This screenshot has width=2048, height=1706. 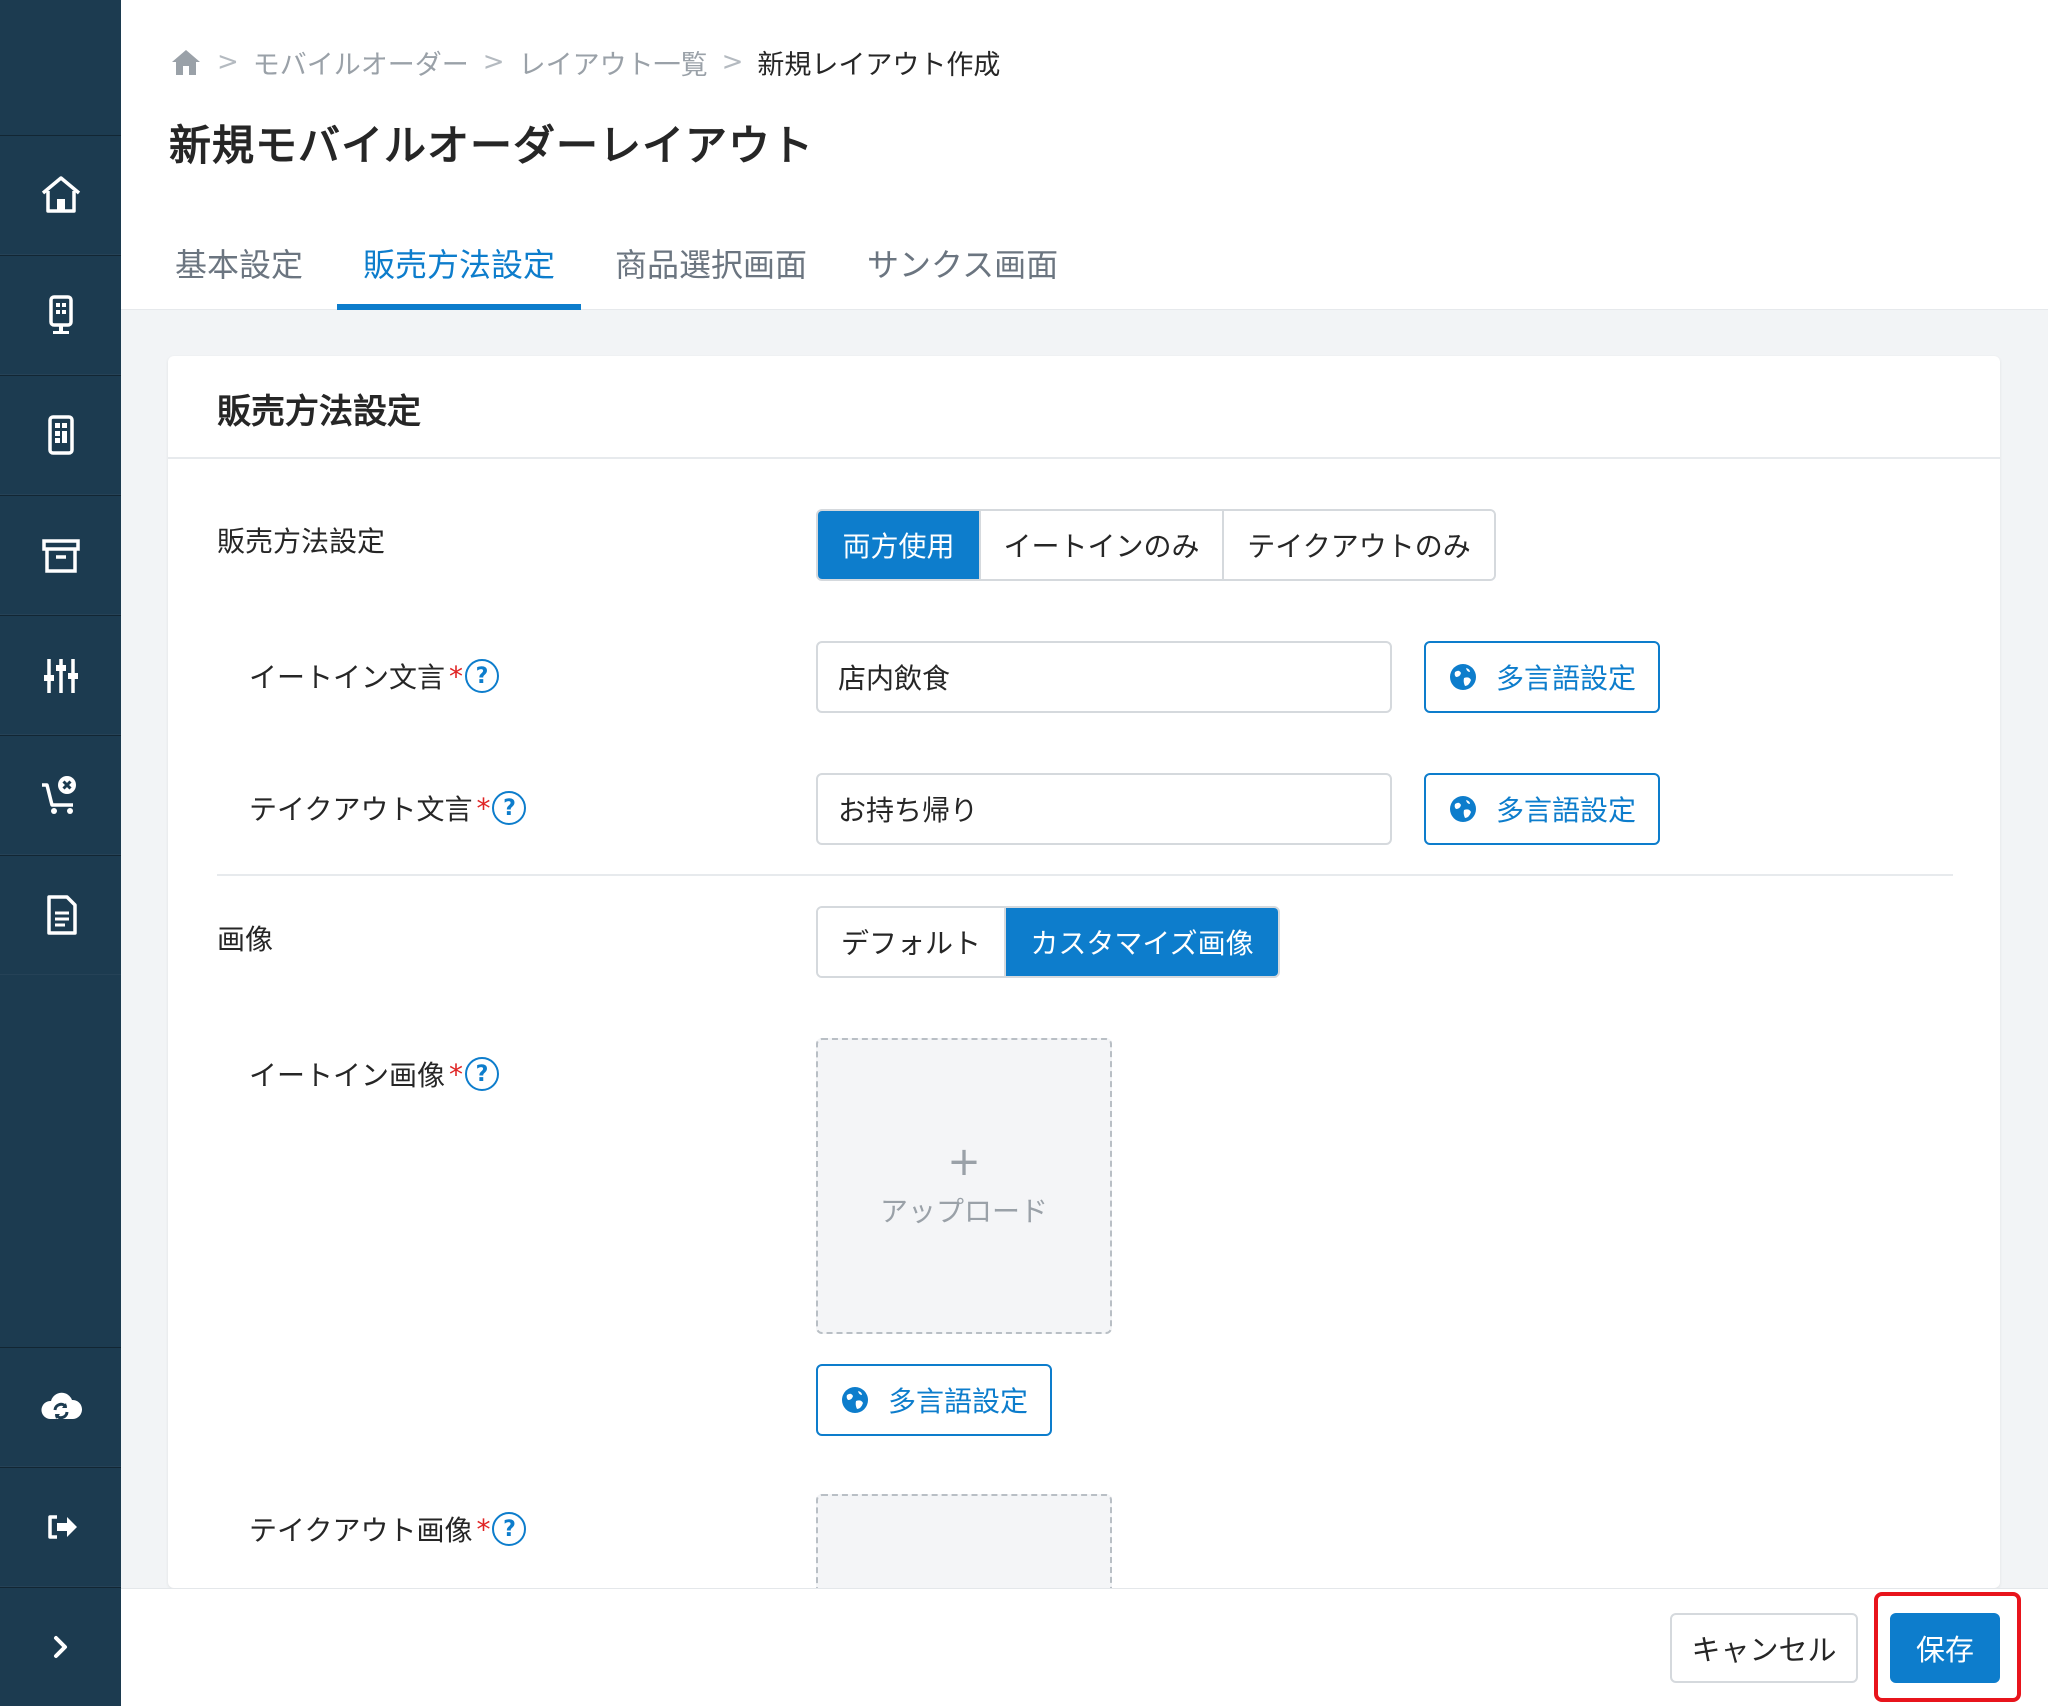 I want to click on cancel-button: キャンセル, so click(x=1764, y=1648).